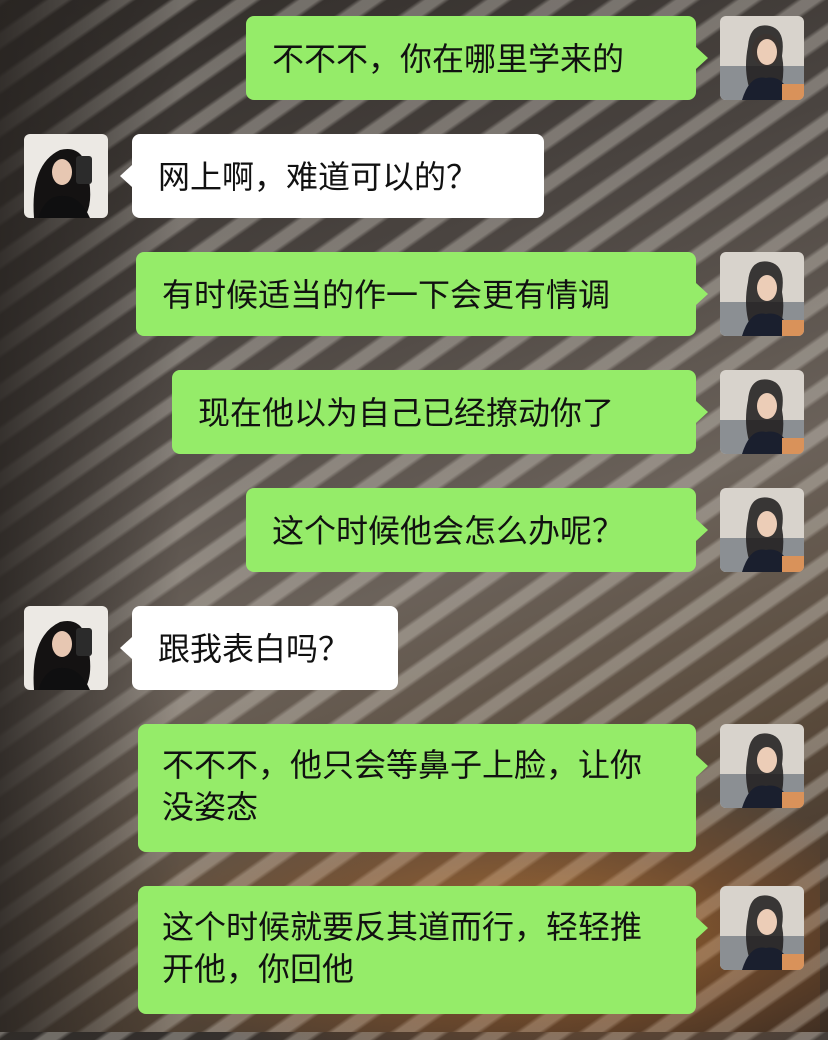  I want to click on message-bubble: 这个时候他会怎么办呢？, so click(471, 530).